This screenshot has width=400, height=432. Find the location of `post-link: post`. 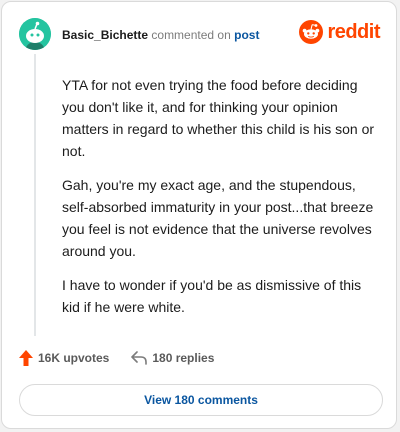

post-link: post is located at coordinates (246, 35).